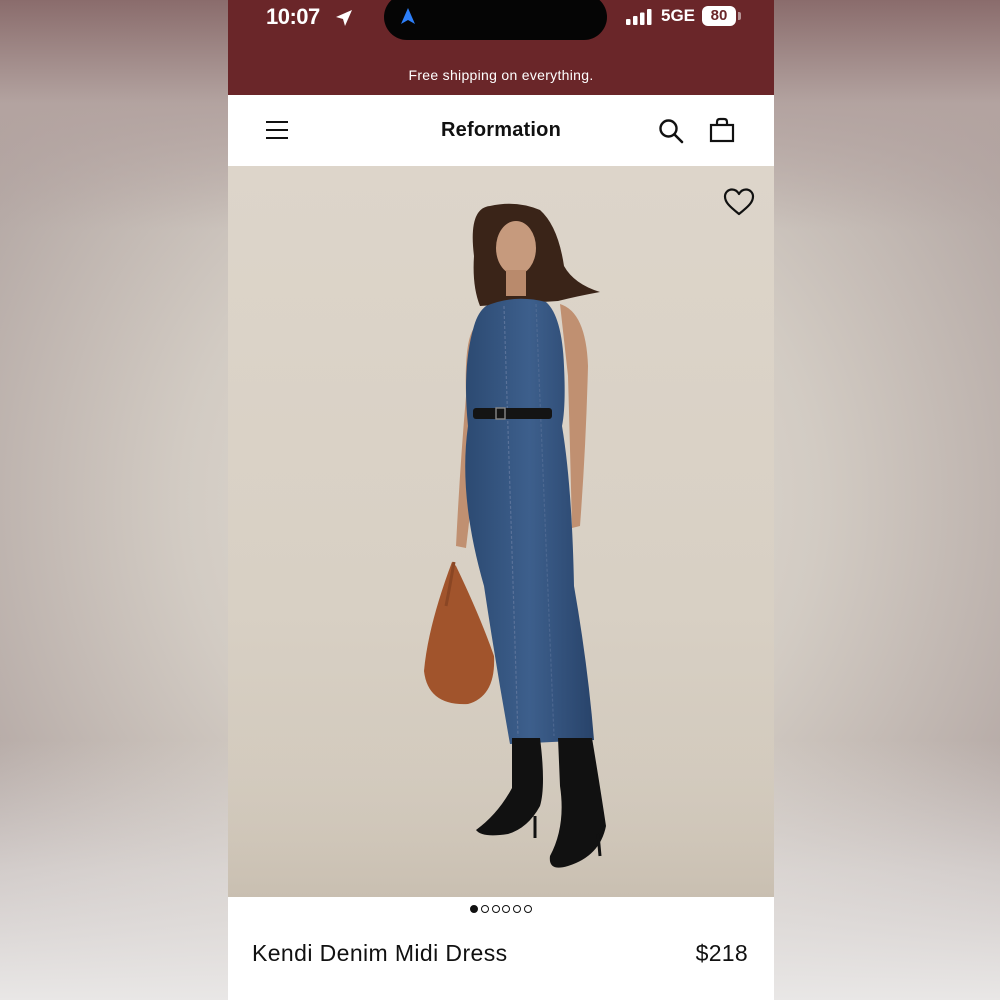  Describe the element at coordinates (639, 17) in the screenshot. I see `signal-bars-icon` at that location.